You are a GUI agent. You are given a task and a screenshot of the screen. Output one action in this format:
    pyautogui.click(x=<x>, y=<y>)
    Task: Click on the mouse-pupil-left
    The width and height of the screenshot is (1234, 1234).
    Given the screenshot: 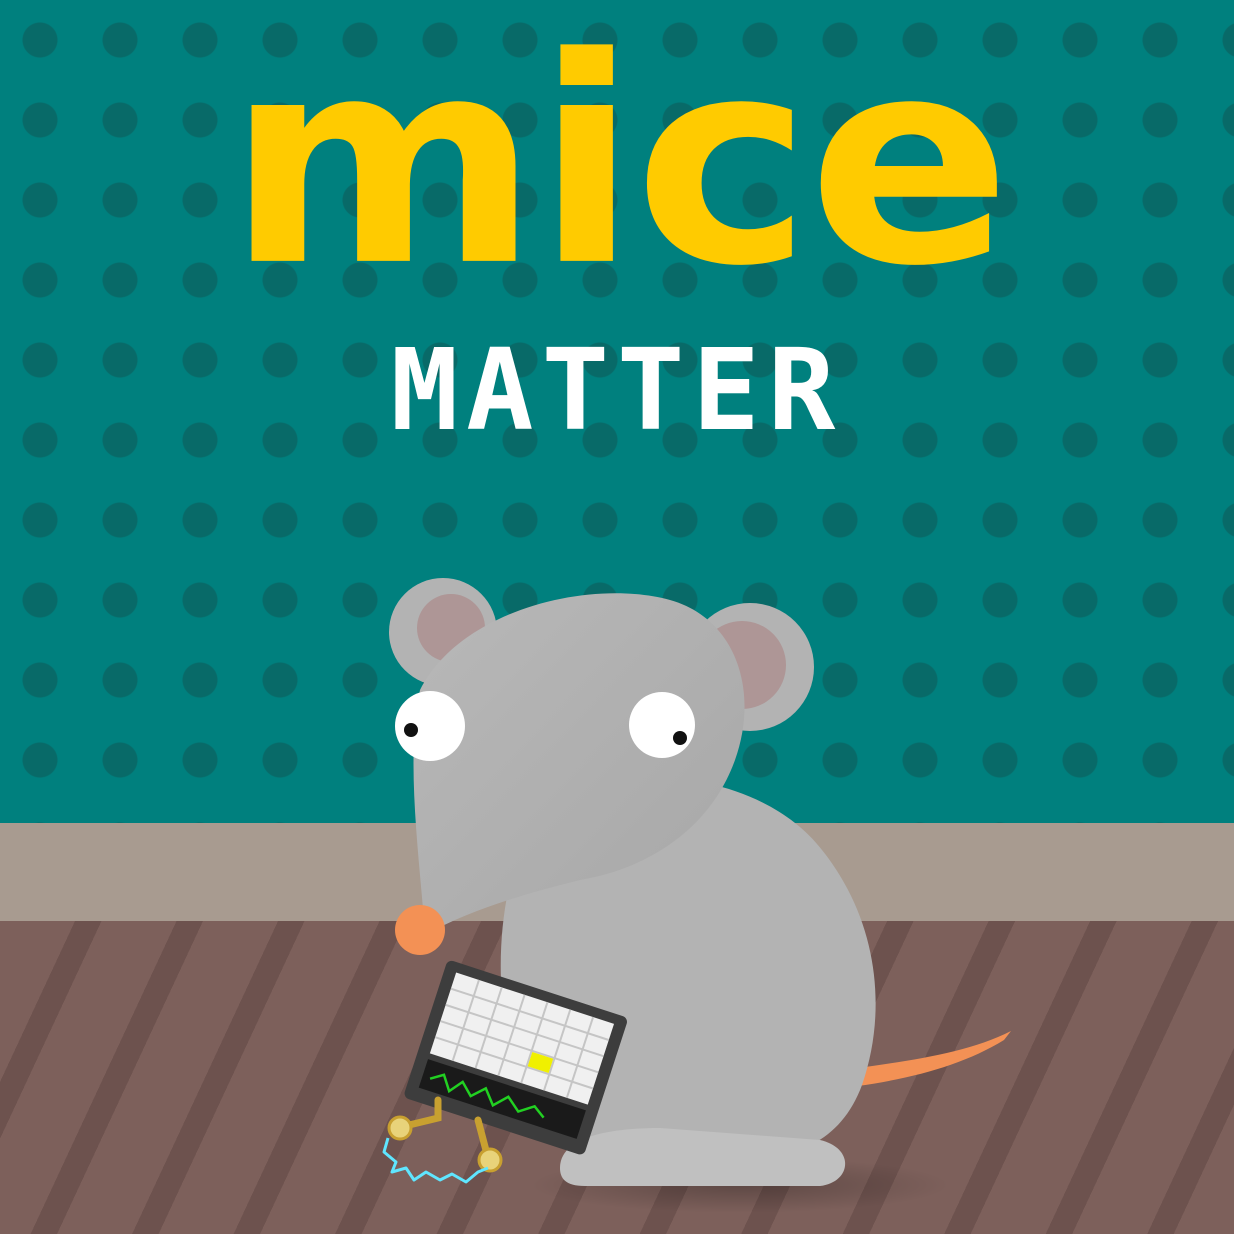 What is the action you would take?
    pyautogui.click(x=411, y=730)
    